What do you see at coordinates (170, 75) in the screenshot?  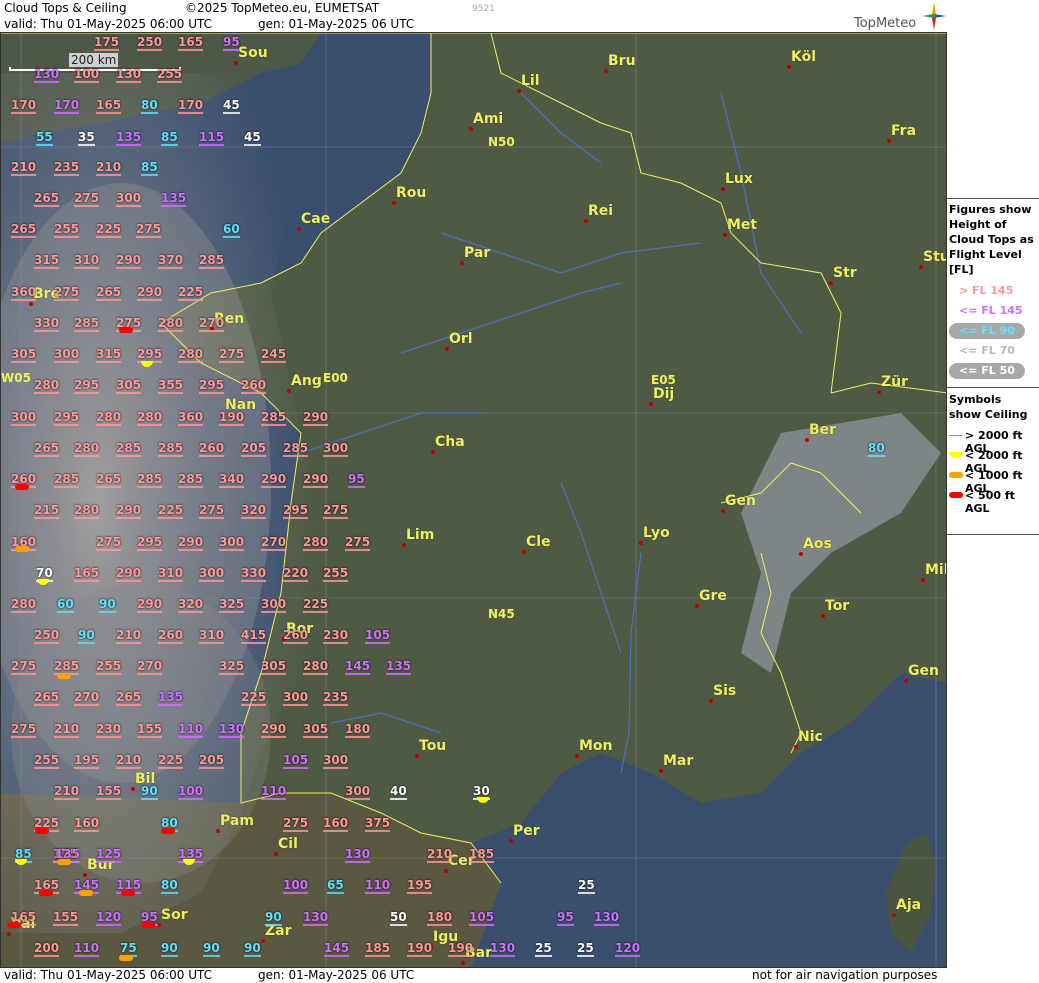 I see `cloud-top-value: 255` at bounding box center [170, 75].